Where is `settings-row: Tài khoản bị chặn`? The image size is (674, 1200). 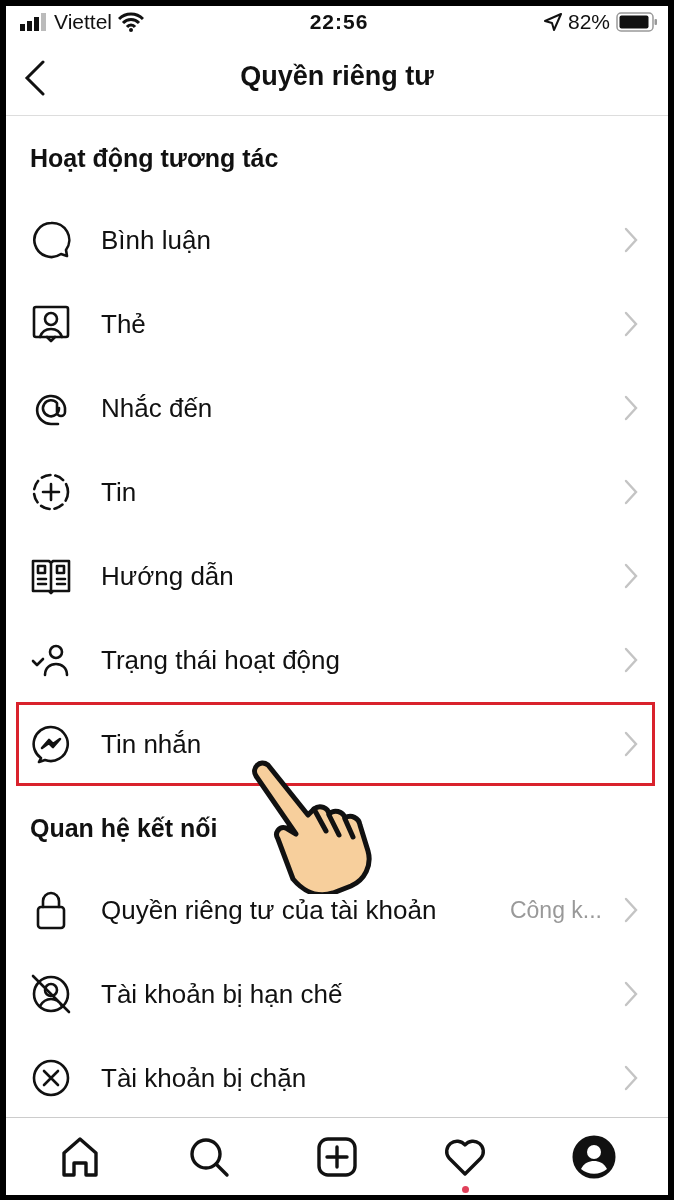
settings-row: Tài khoản bị chặn is located at coordinates (335, 1076).